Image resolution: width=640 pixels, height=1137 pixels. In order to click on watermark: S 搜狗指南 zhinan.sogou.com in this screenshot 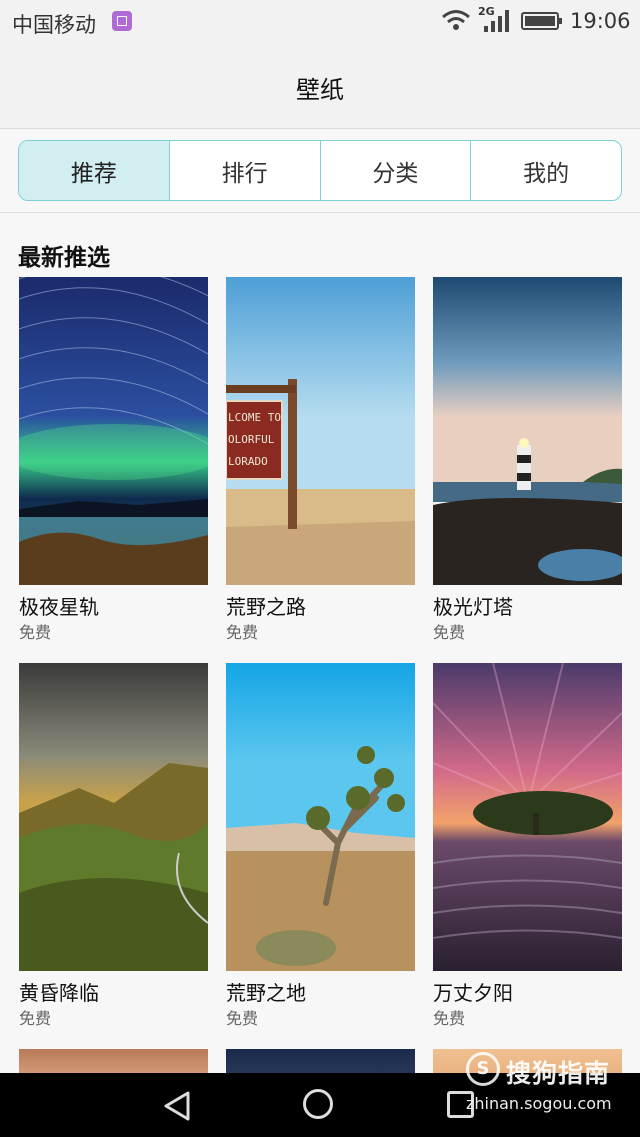, I will do `click(551, 1087)`.